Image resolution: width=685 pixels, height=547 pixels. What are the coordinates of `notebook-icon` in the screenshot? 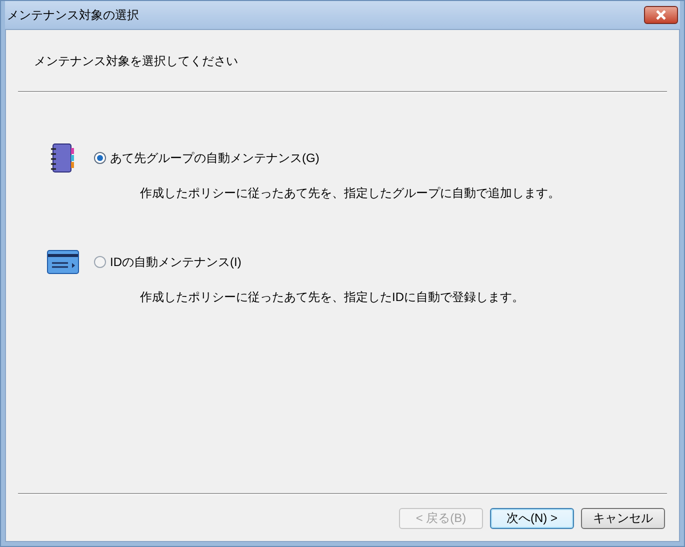 It's located at (63, 158).